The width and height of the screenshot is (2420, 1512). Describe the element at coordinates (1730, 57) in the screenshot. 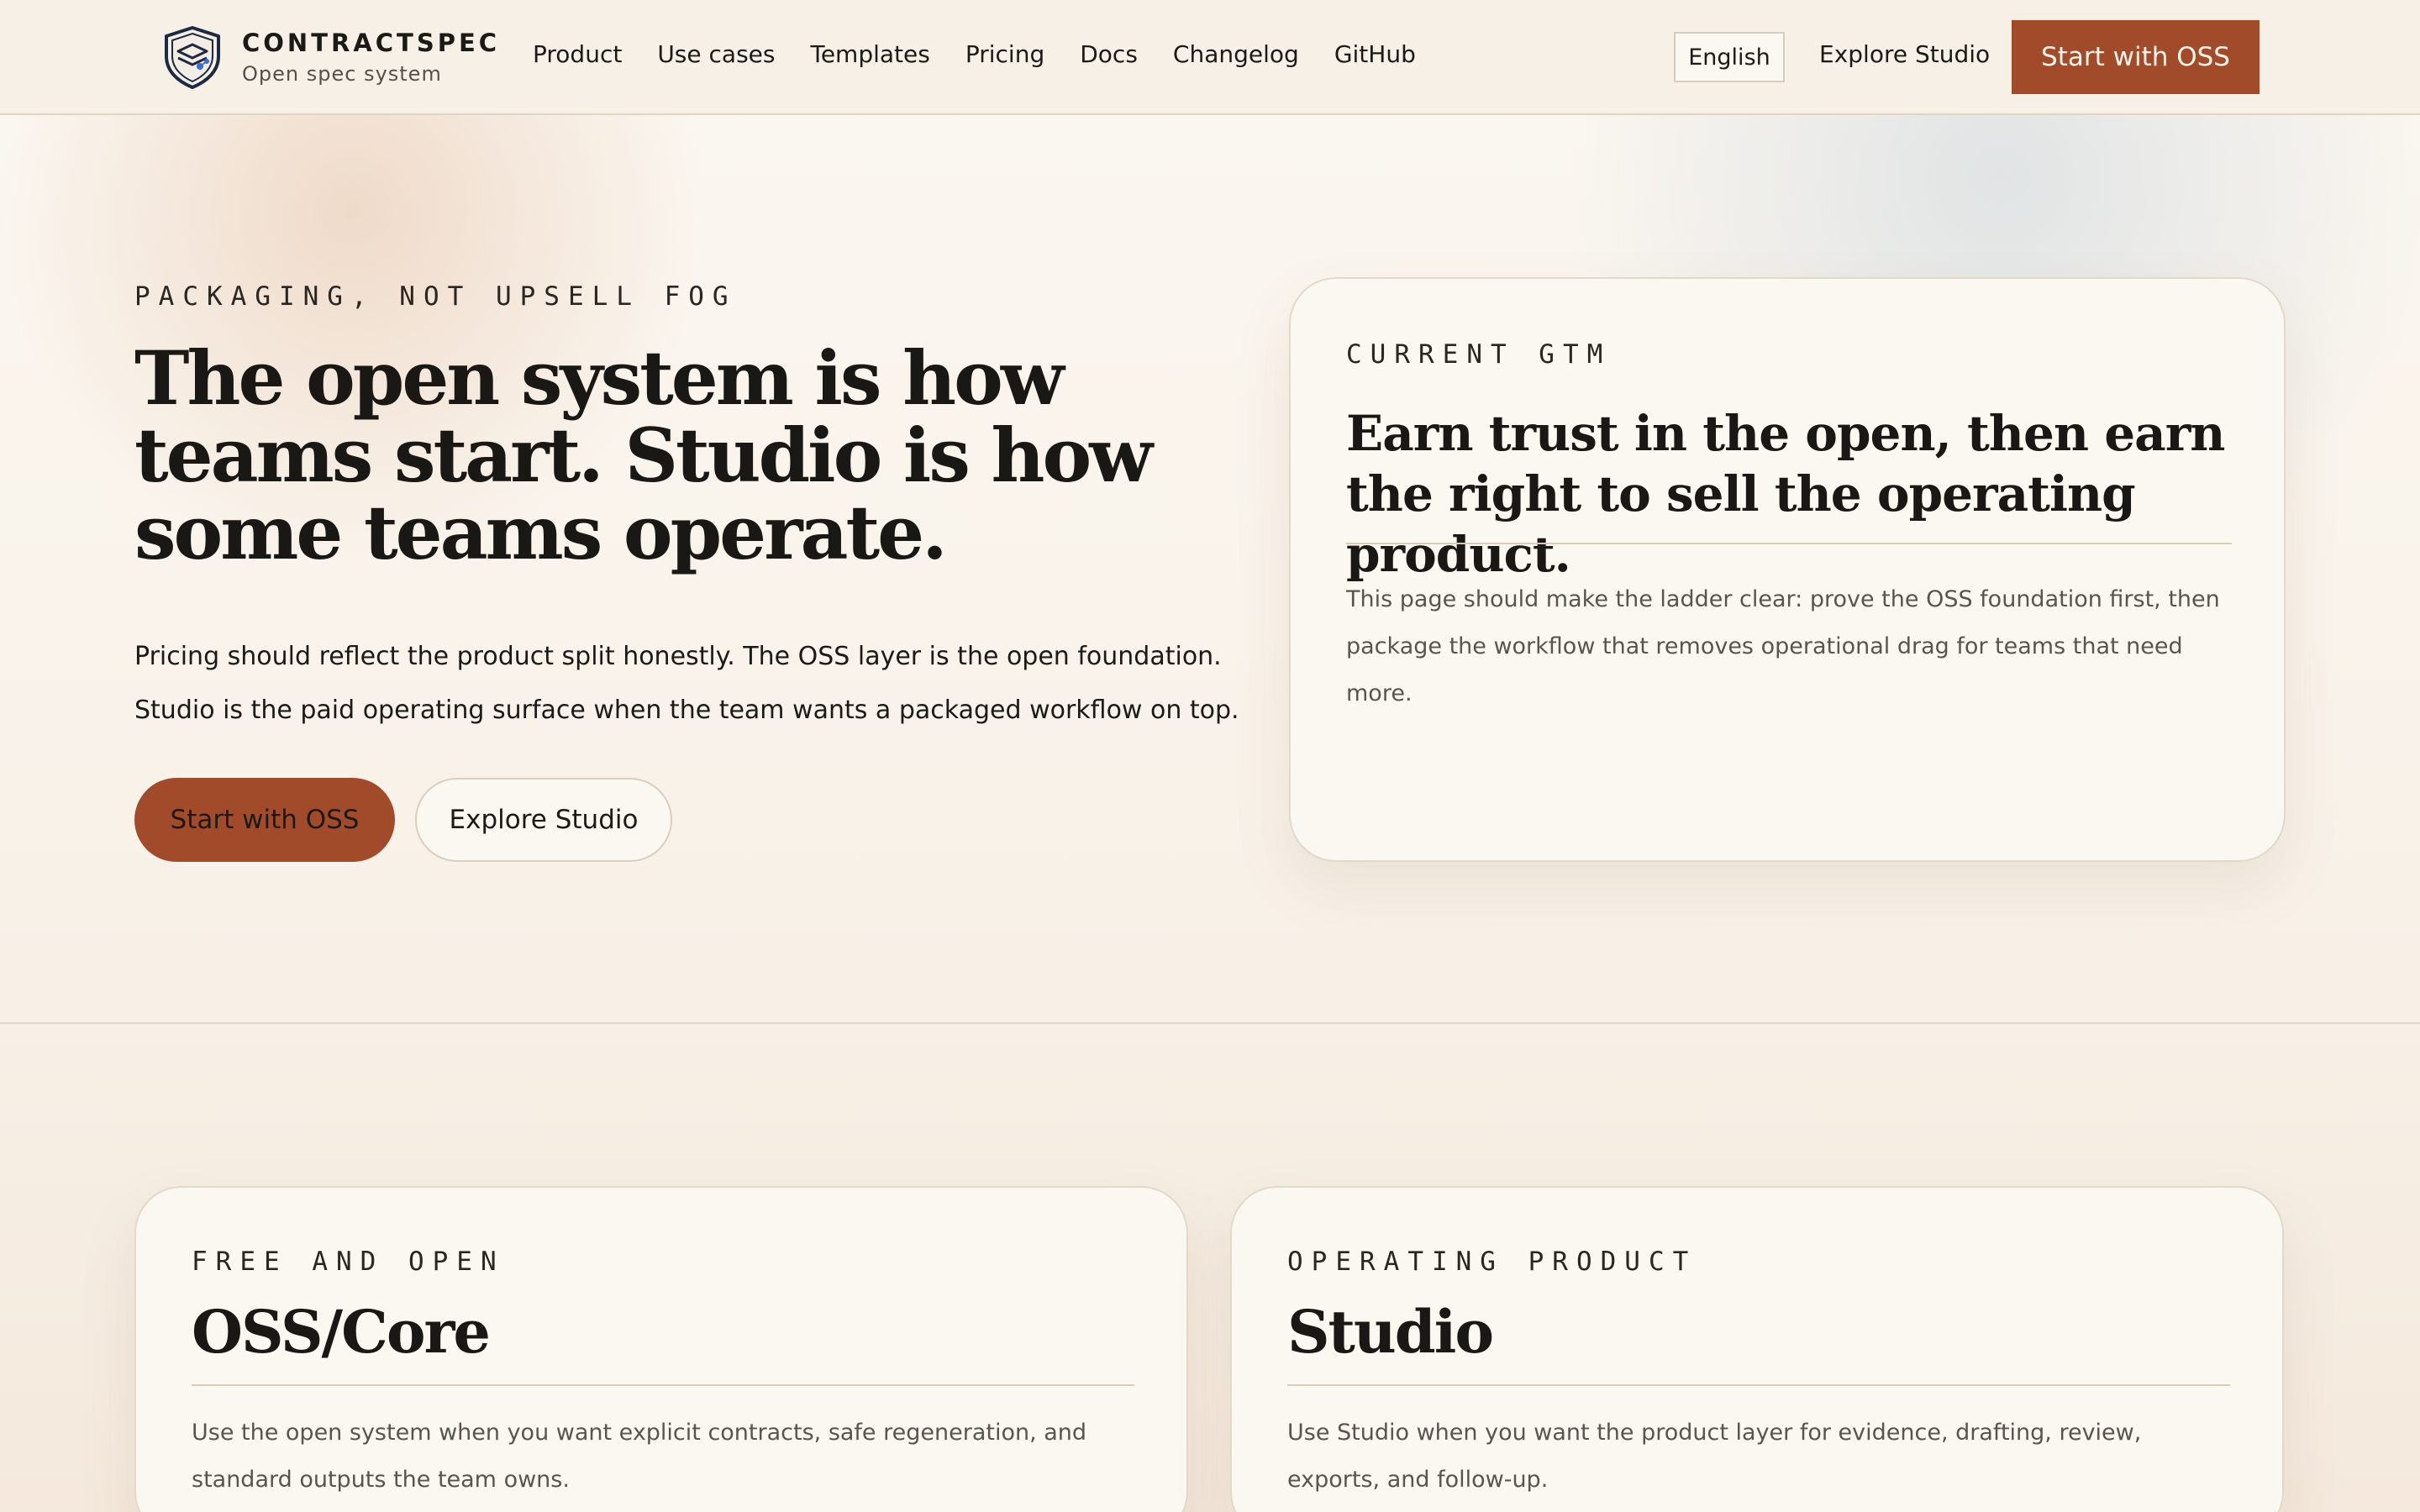

I see `language-select: English` at that location.